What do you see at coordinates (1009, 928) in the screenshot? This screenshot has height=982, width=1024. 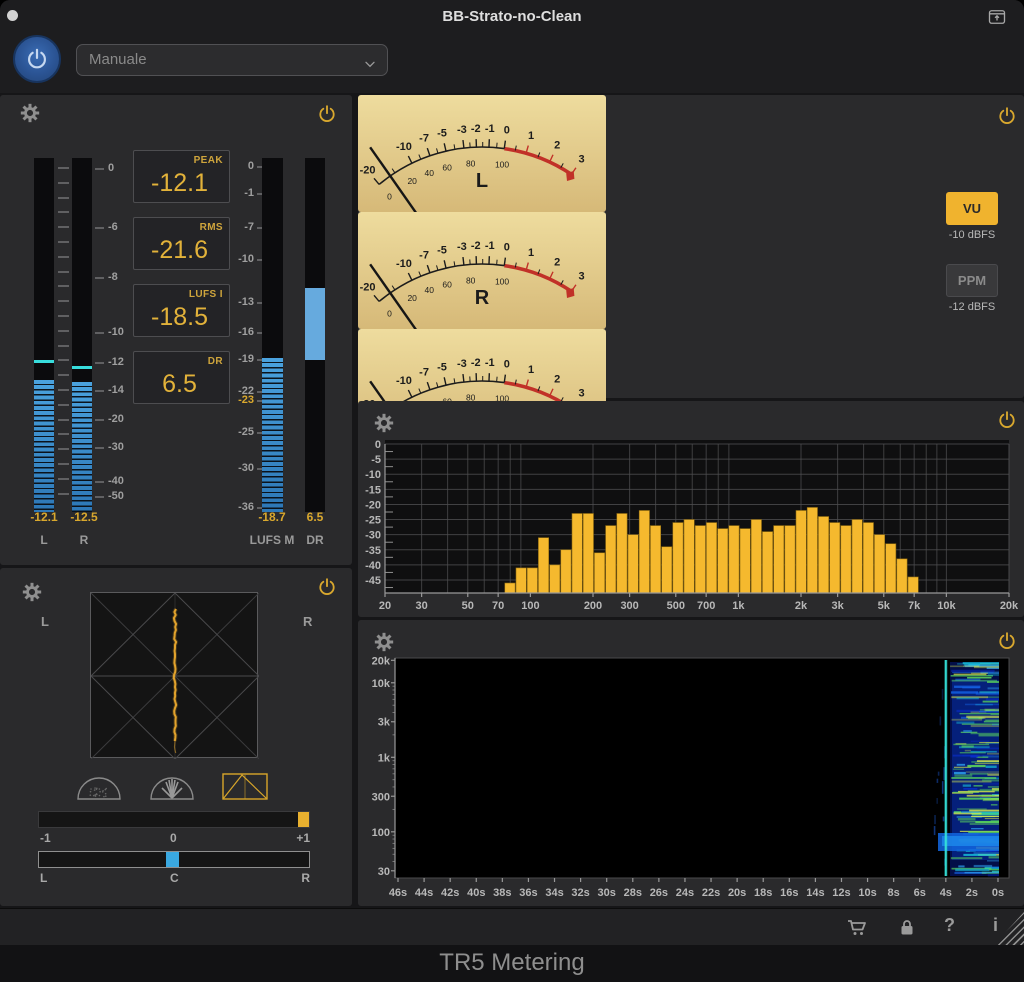 I see `resize-handle-icon` at bounding box center [1009, 928].